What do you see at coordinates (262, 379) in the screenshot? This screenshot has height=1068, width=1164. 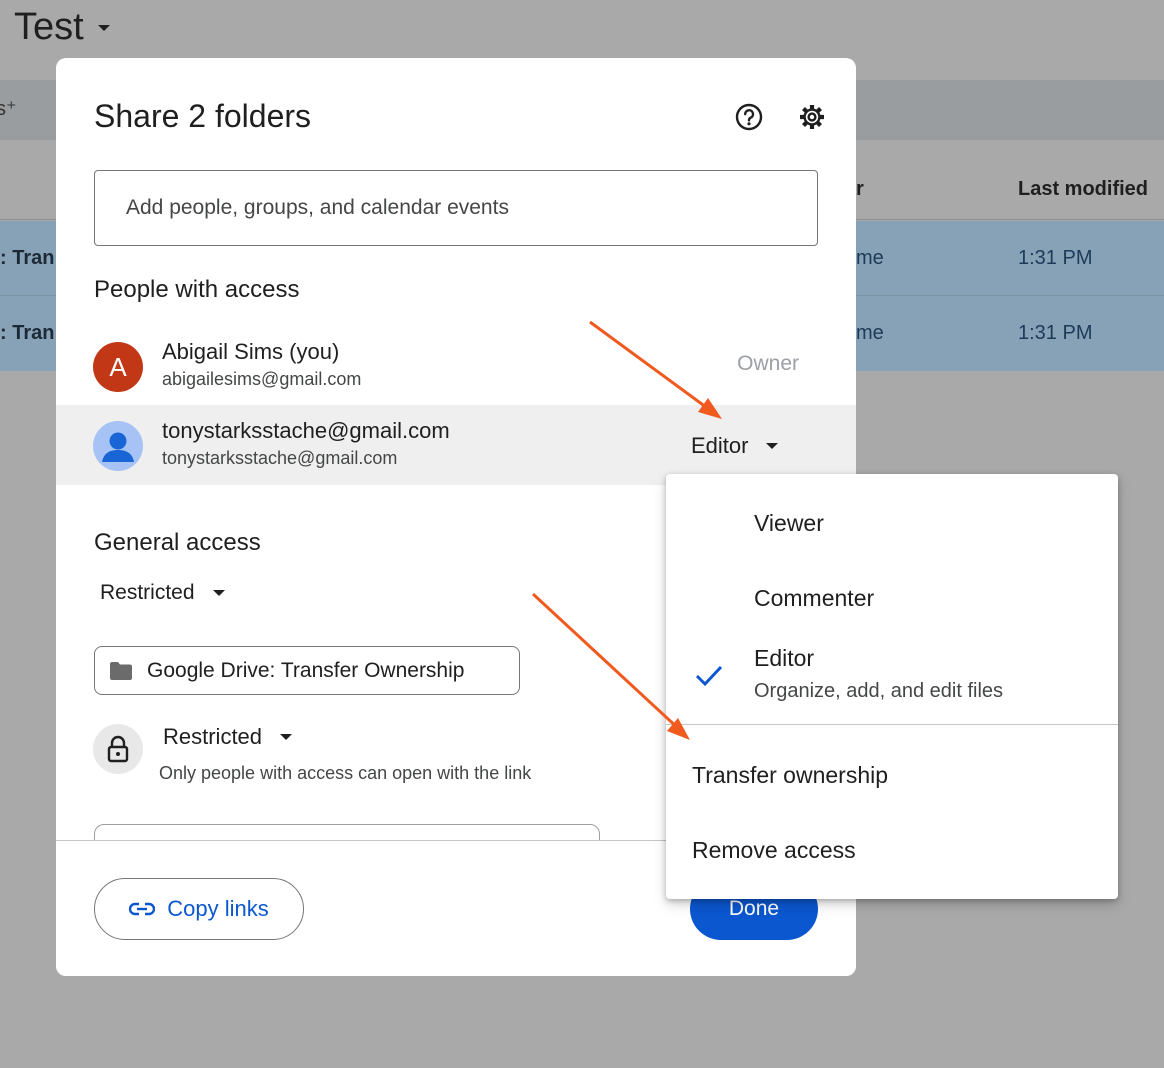 I see `person-email: abigailesims@gmail.com` at bounding box center [262, 379].